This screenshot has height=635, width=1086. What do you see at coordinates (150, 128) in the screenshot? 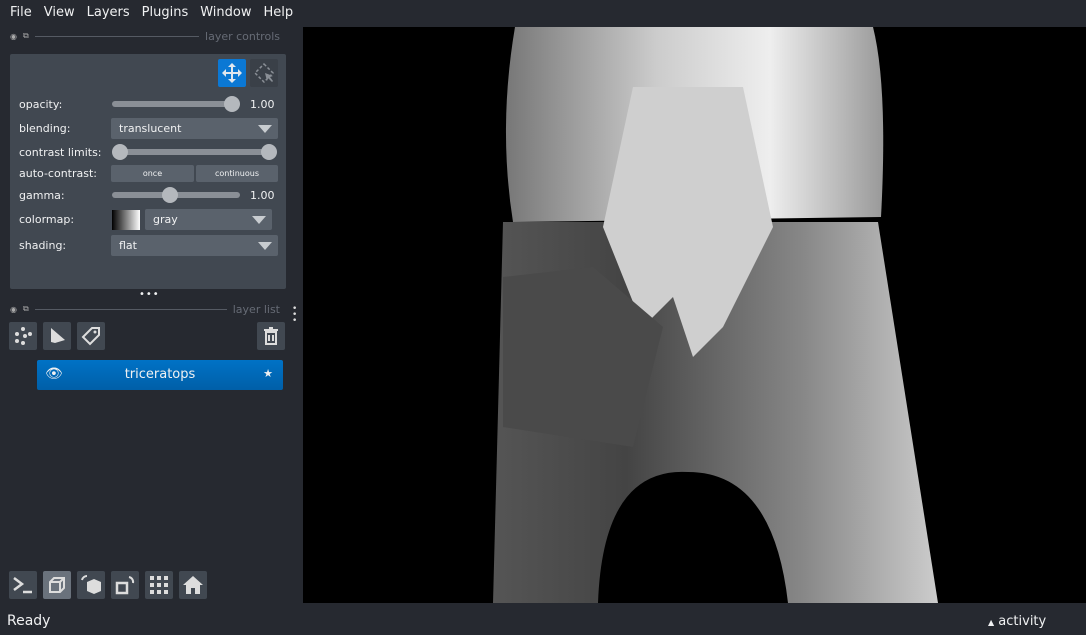
I see `blending-value: translucent` at bounding box center [150, 128].